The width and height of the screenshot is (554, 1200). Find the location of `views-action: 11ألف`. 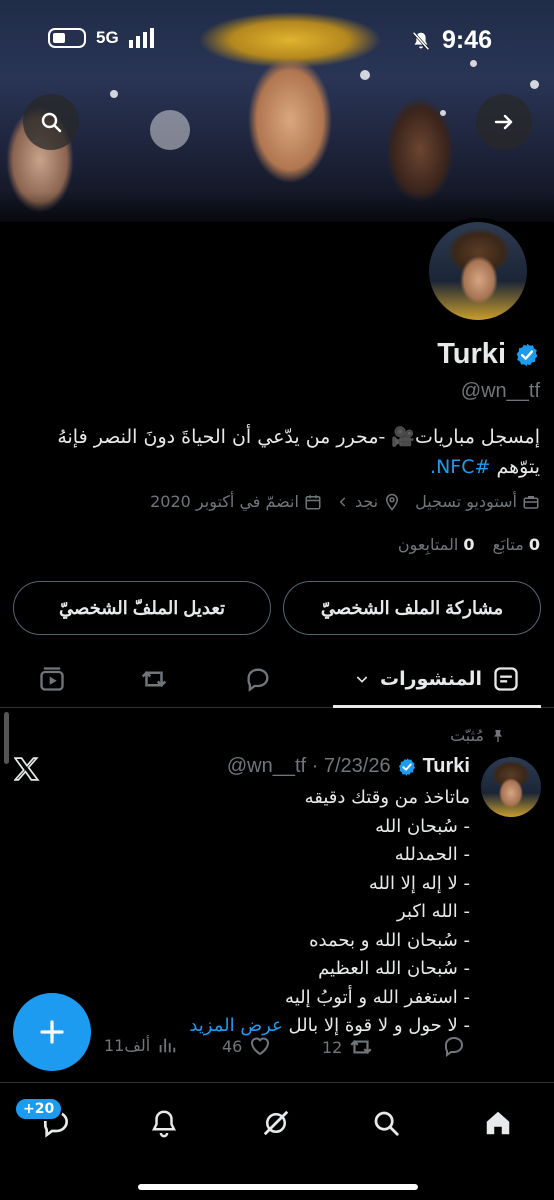

views-action: 11ألف is located at coordinates (141, 1045).